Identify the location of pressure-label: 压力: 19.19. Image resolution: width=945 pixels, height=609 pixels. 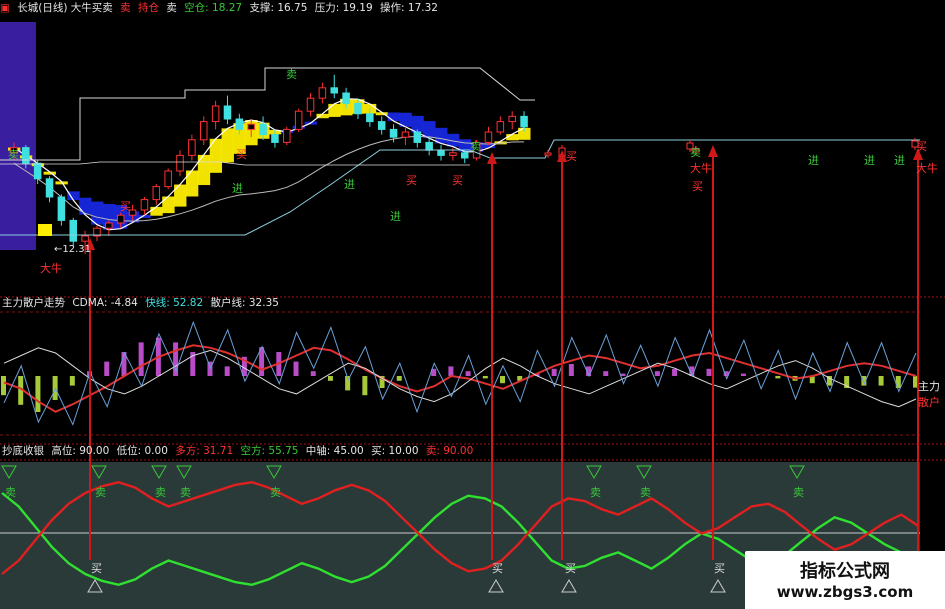
(343, 8).